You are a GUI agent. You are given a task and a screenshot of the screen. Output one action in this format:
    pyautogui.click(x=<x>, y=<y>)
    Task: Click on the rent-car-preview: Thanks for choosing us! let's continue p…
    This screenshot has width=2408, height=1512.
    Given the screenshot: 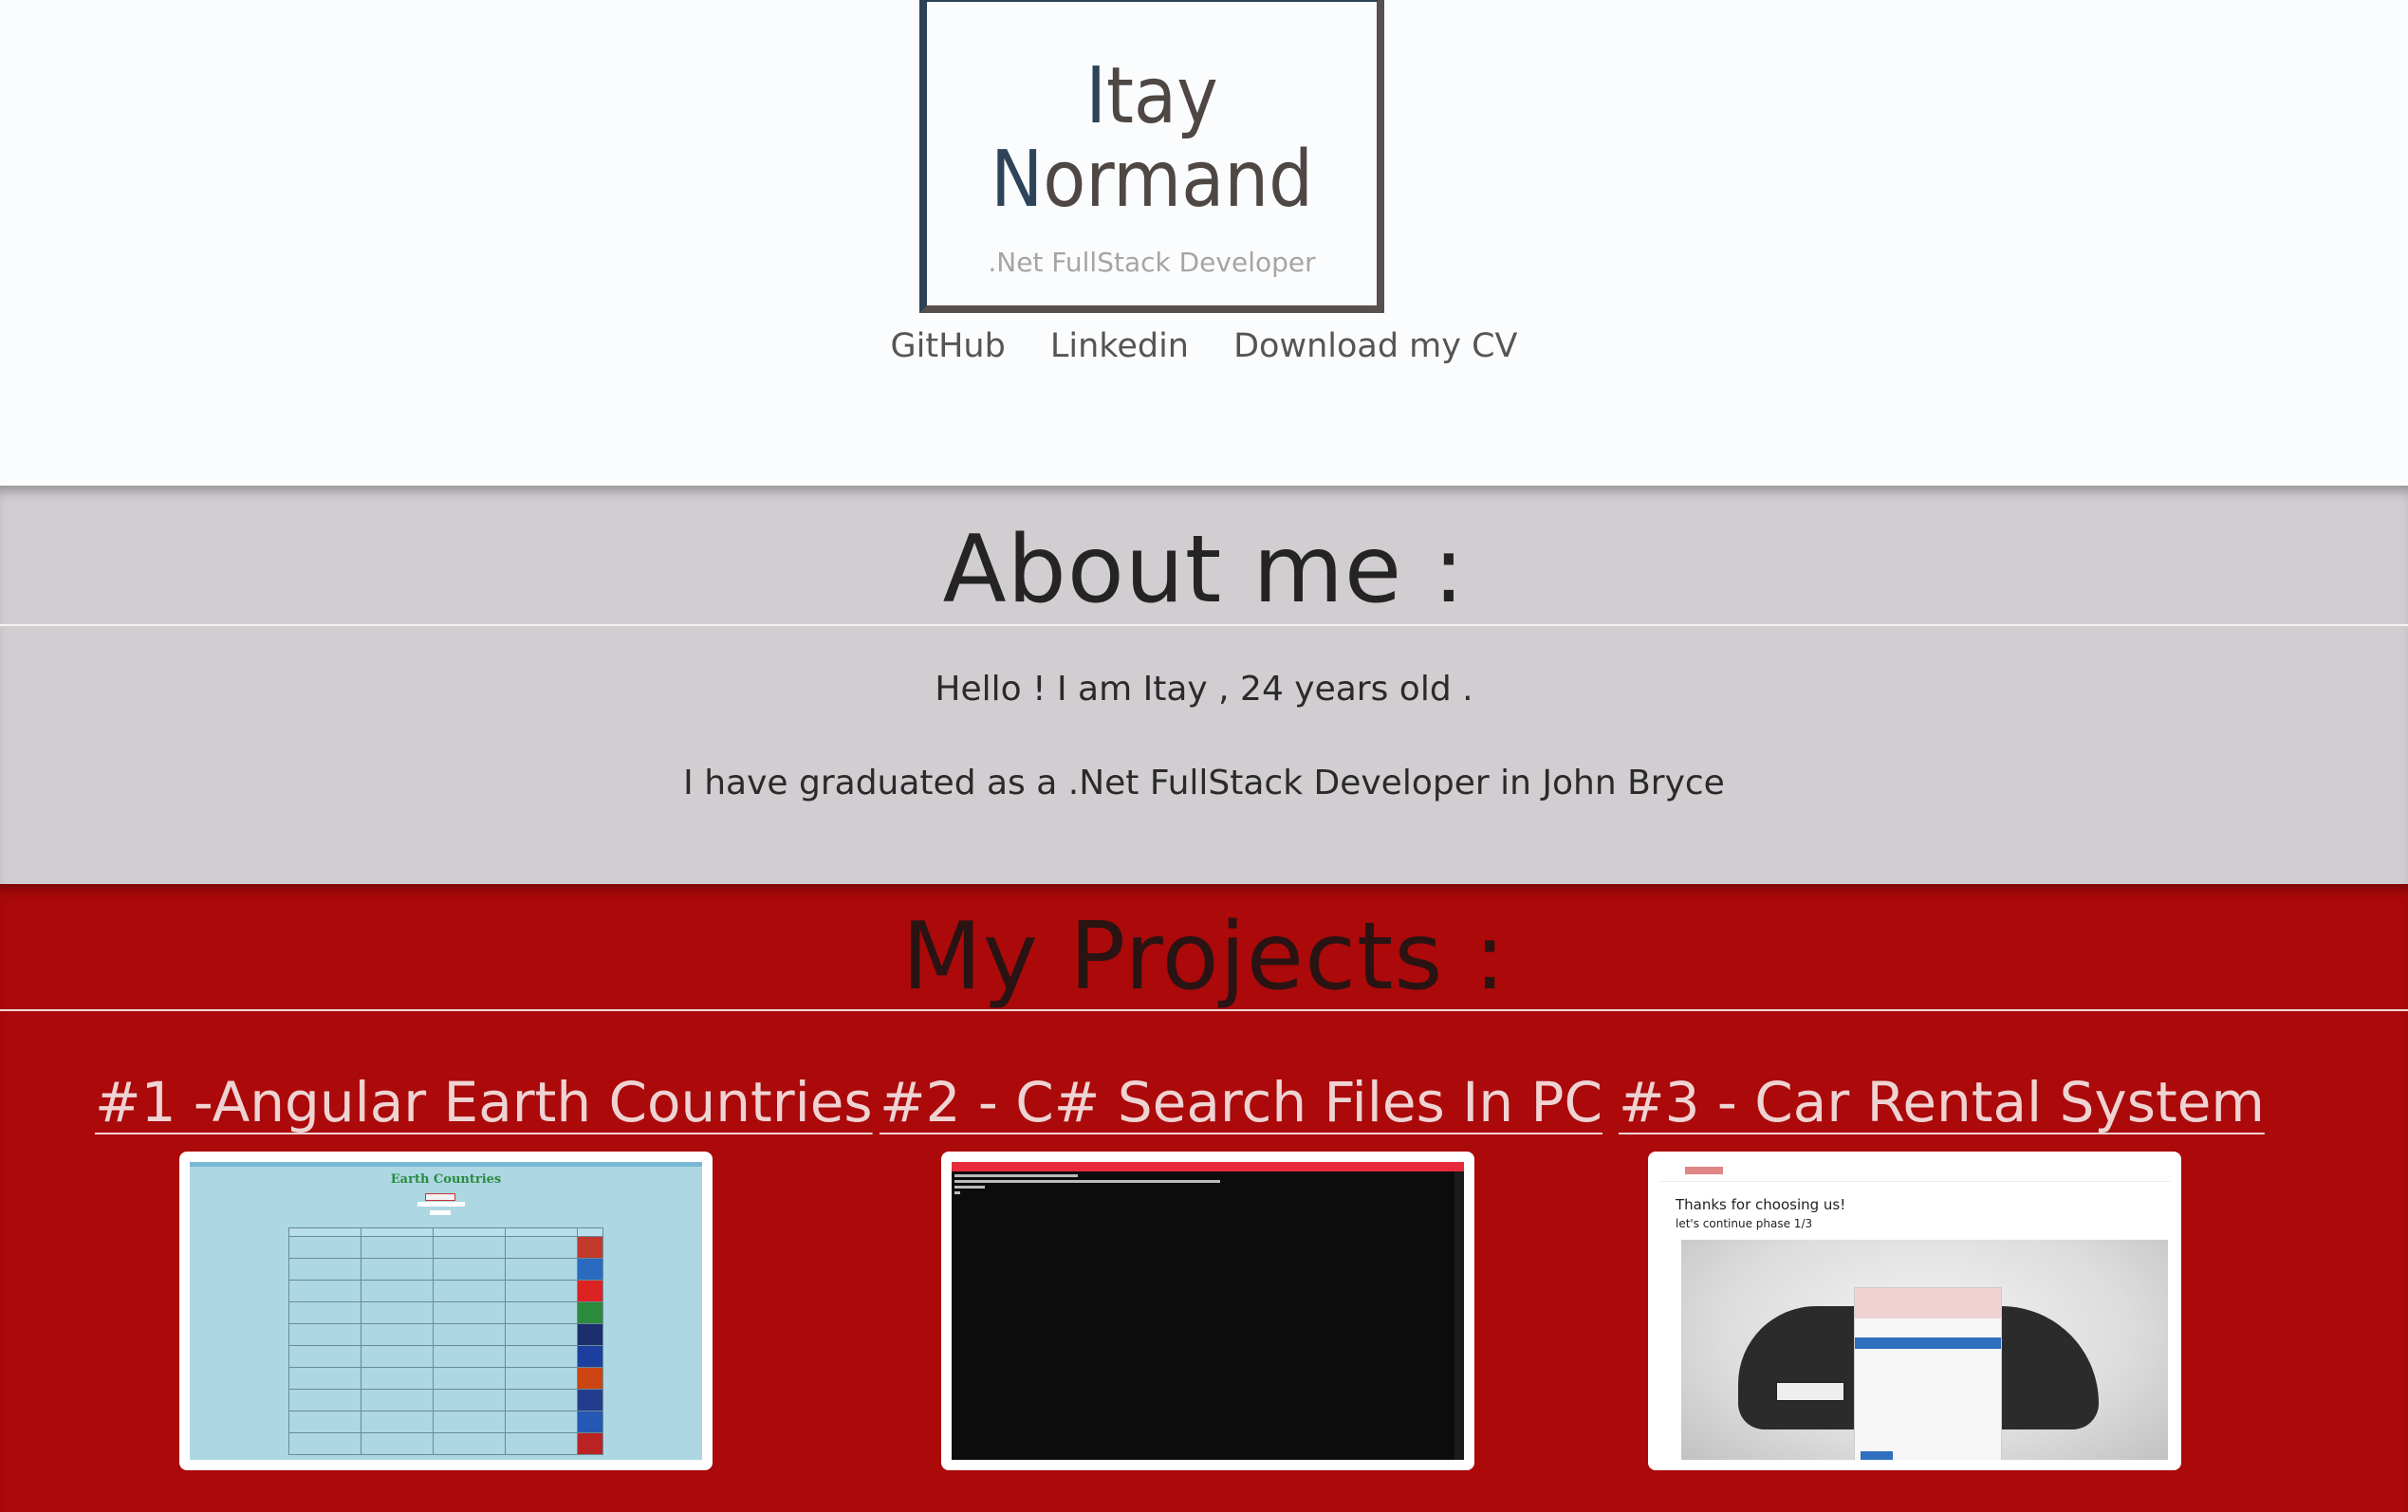 What is the action you would take?
    pyautogui.click(x=1914, y=1311)
    